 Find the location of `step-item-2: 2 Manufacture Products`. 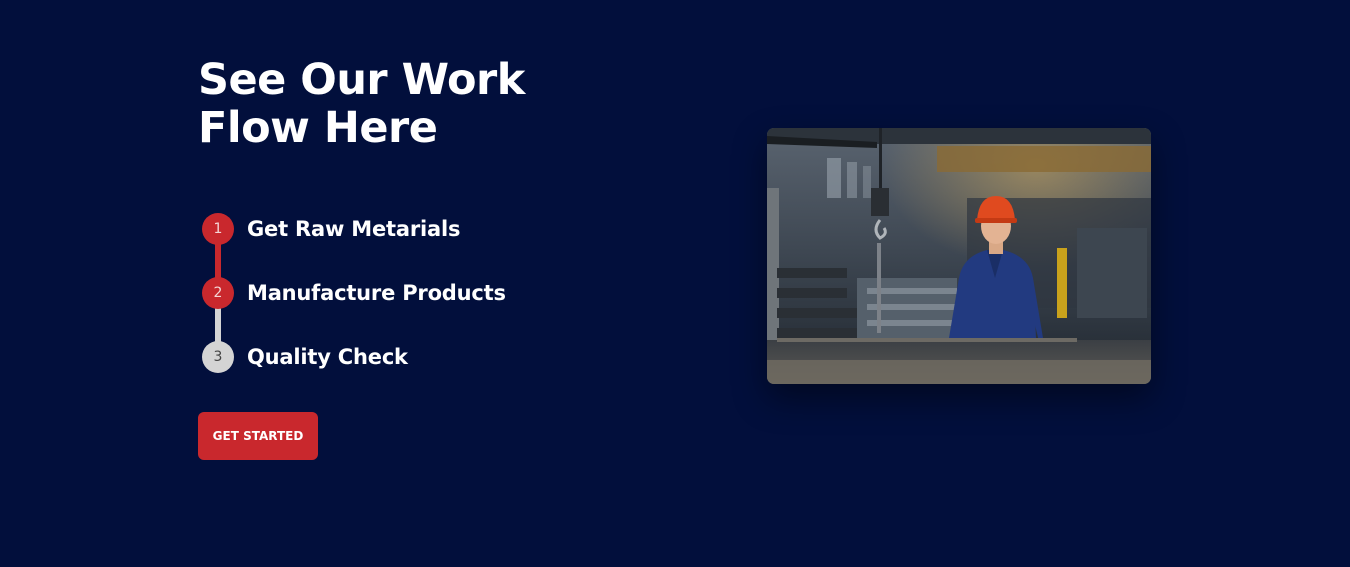

step-item-2: 2 Manufacture Products is located at coordinates (412, 293).